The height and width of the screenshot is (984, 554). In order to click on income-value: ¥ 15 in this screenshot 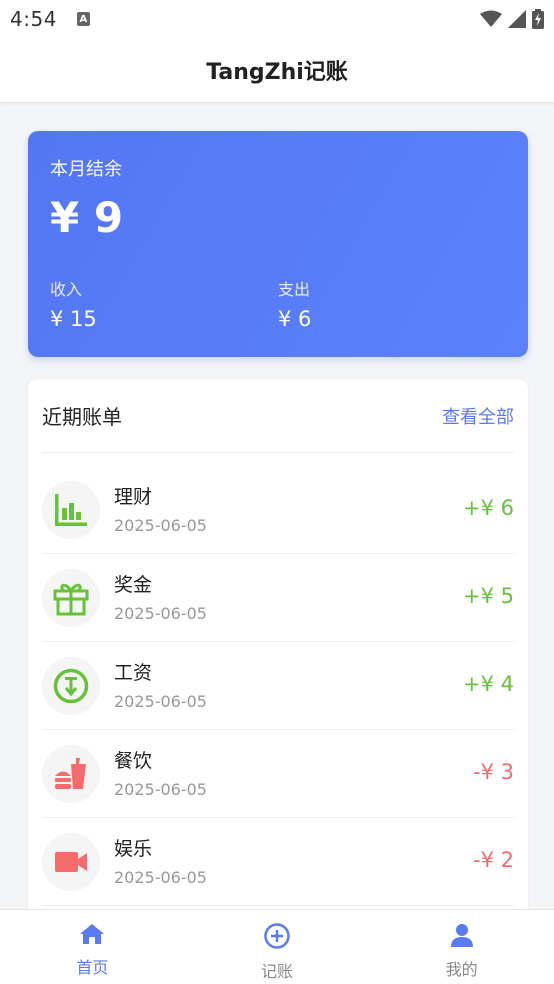, I will do `click(73, 319)`.